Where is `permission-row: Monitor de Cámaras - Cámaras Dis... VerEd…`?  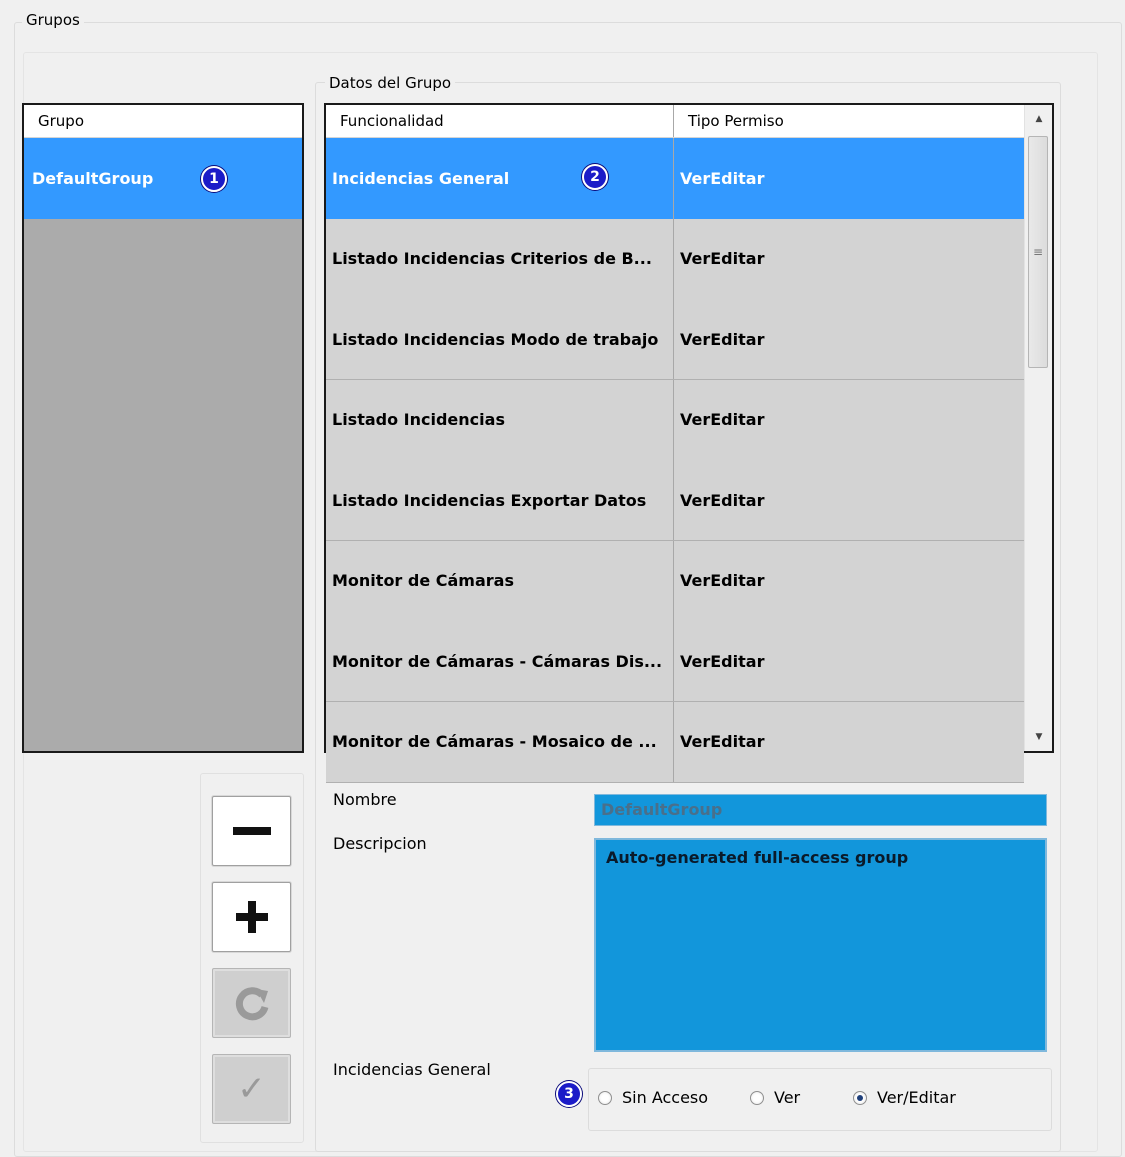 permission-row: Monitor de Cámaras - Cámaras Dis... VerEd… is located at coordinates (675, 661).